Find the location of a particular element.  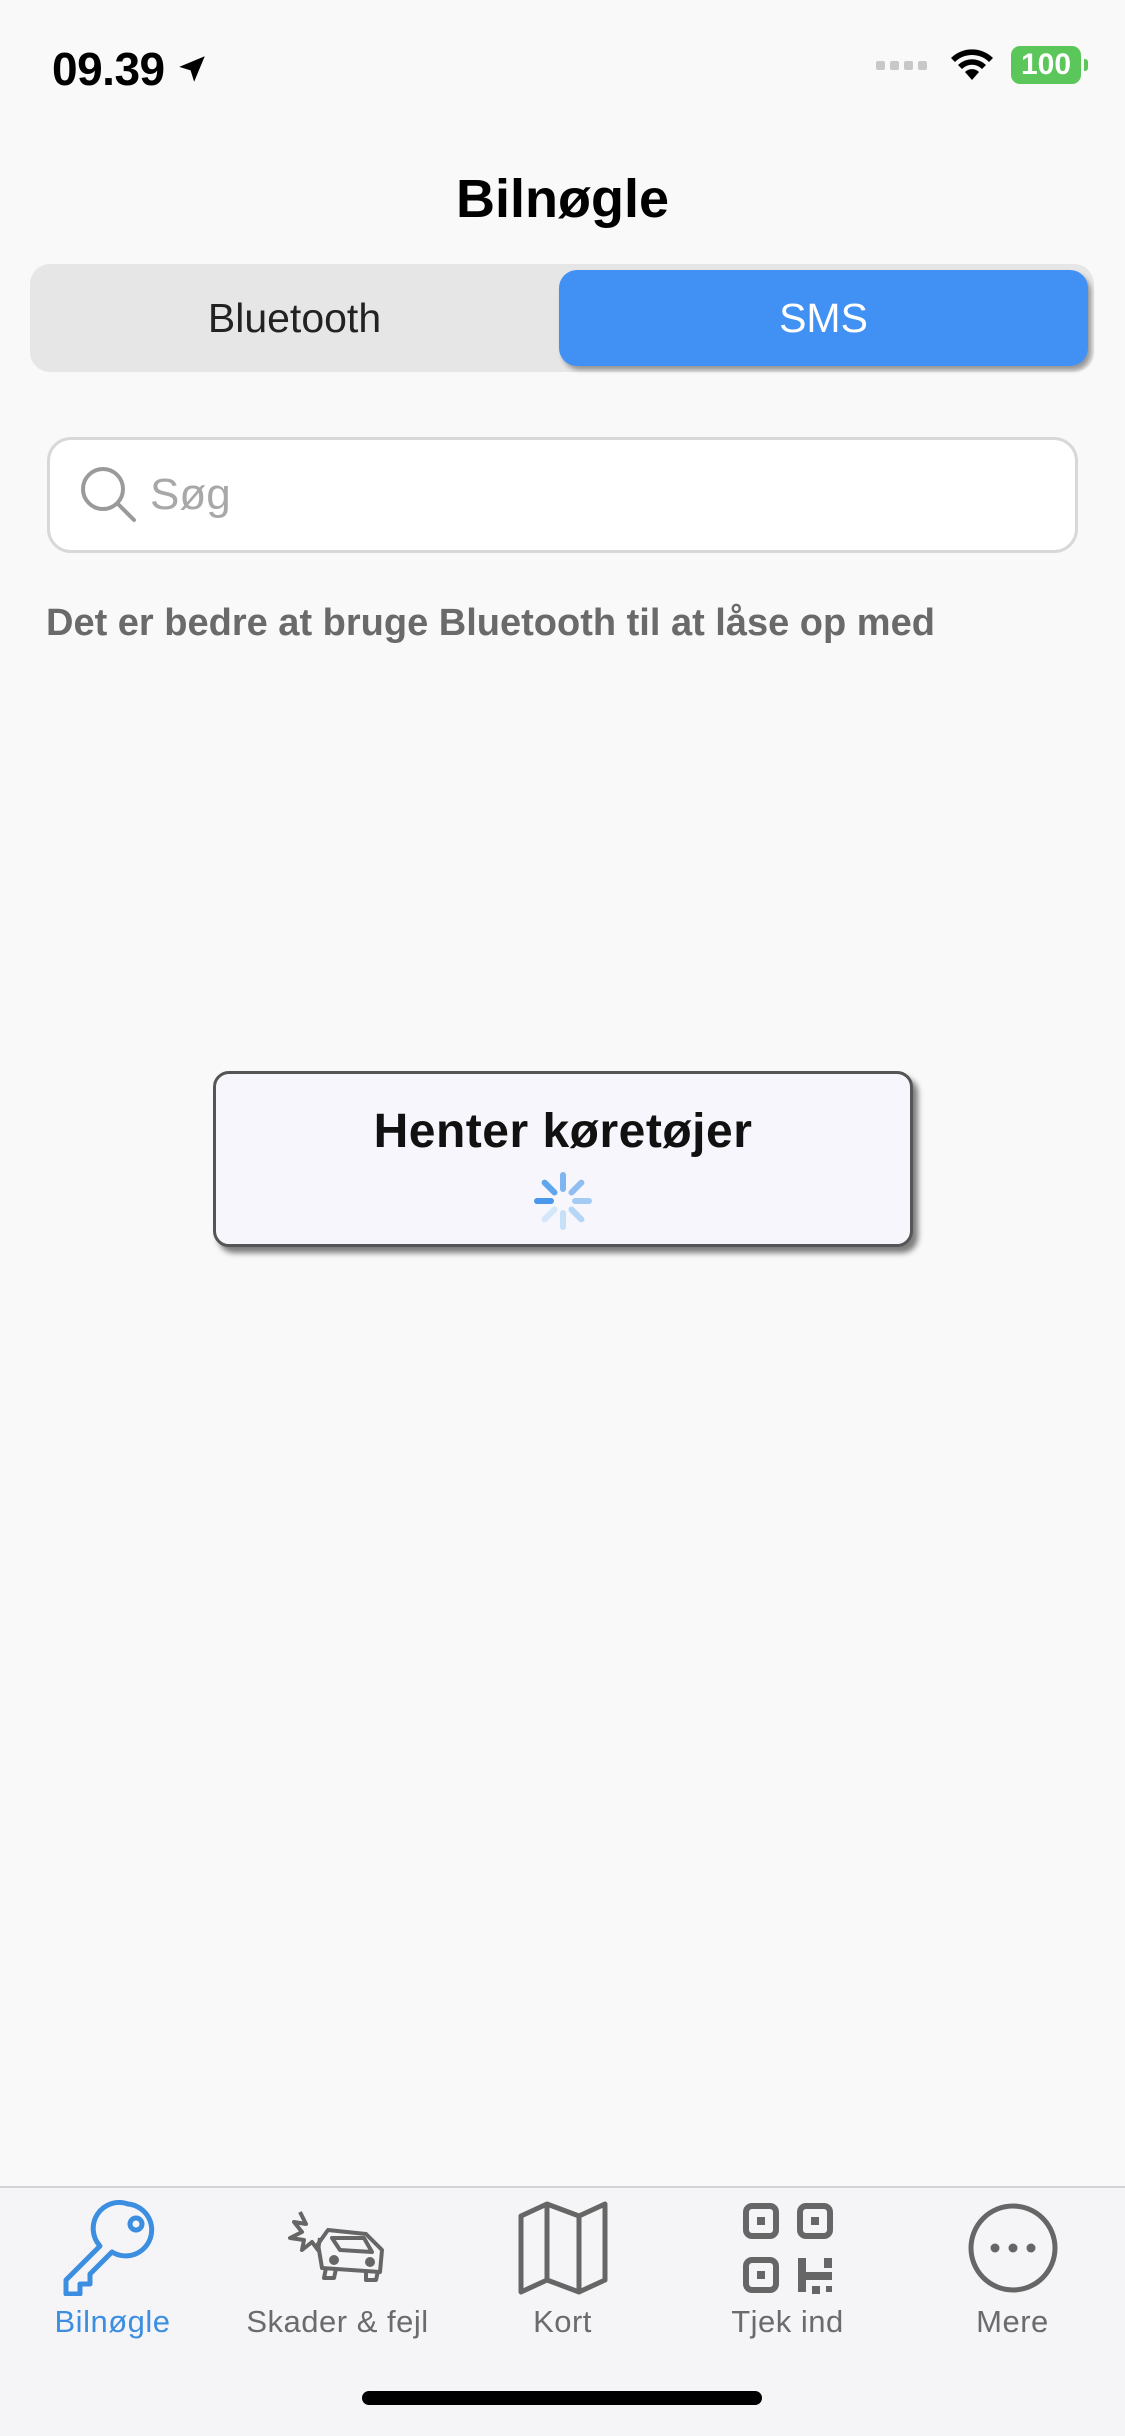

search-box is located at coordinates (562, 495).